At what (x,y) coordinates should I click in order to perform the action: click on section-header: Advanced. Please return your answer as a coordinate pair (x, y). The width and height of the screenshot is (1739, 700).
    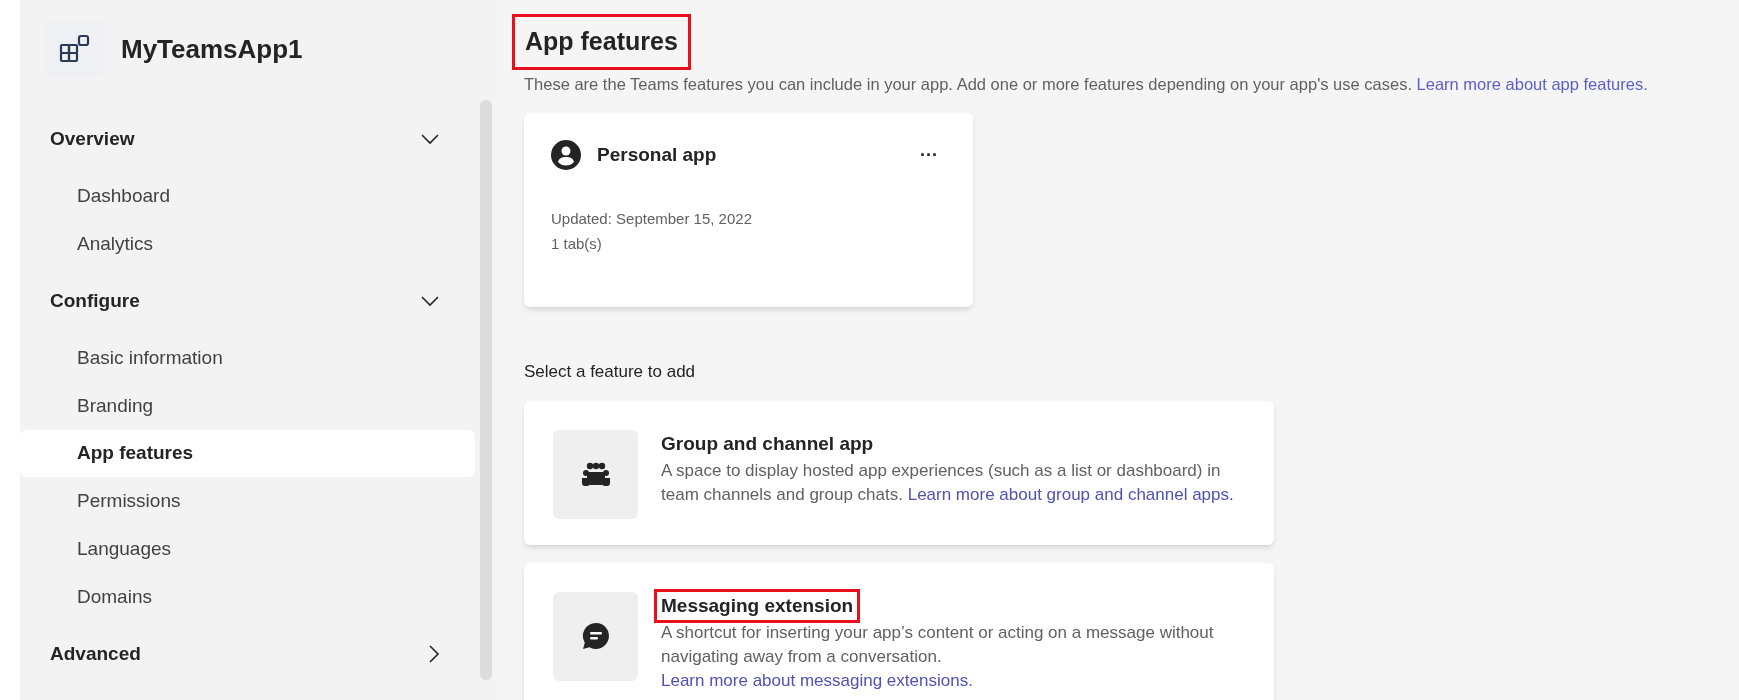
    Looking at the image, I should click on (95, 654).